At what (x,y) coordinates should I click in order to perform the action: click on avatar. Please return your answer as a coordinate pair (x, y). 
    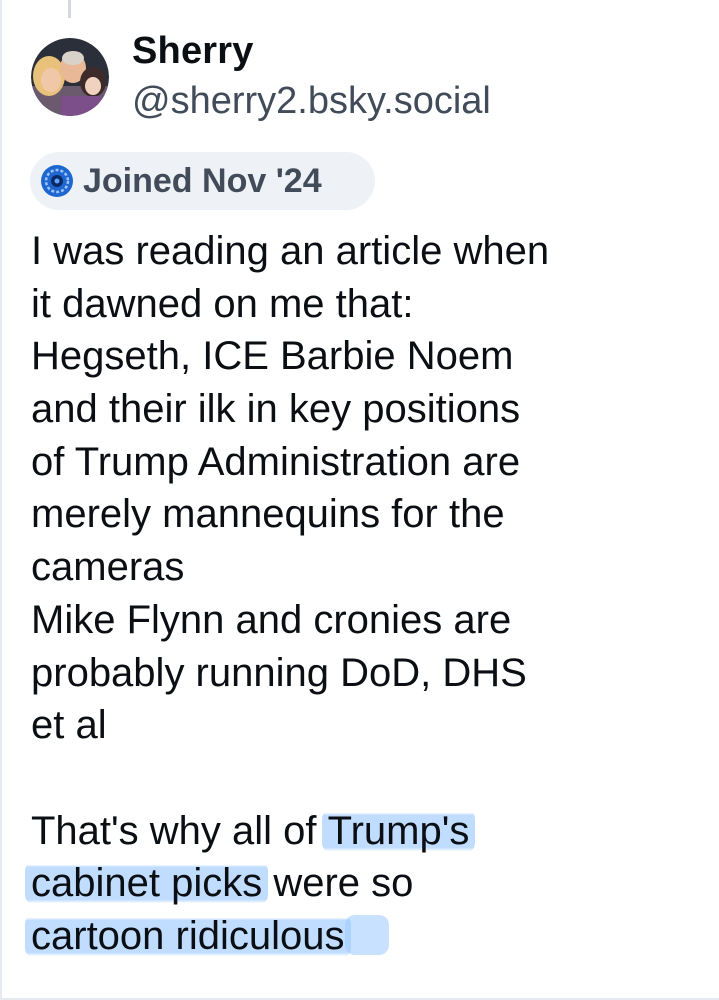
    Looking at the image, I should click on (70, 77).